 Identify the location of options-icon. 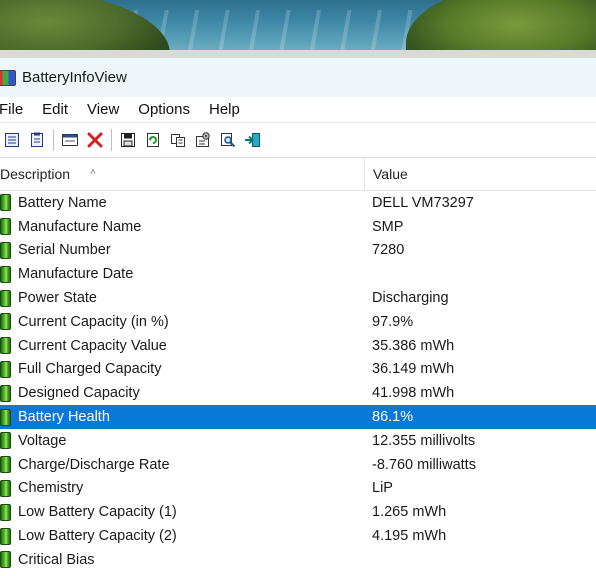
(203, 140).